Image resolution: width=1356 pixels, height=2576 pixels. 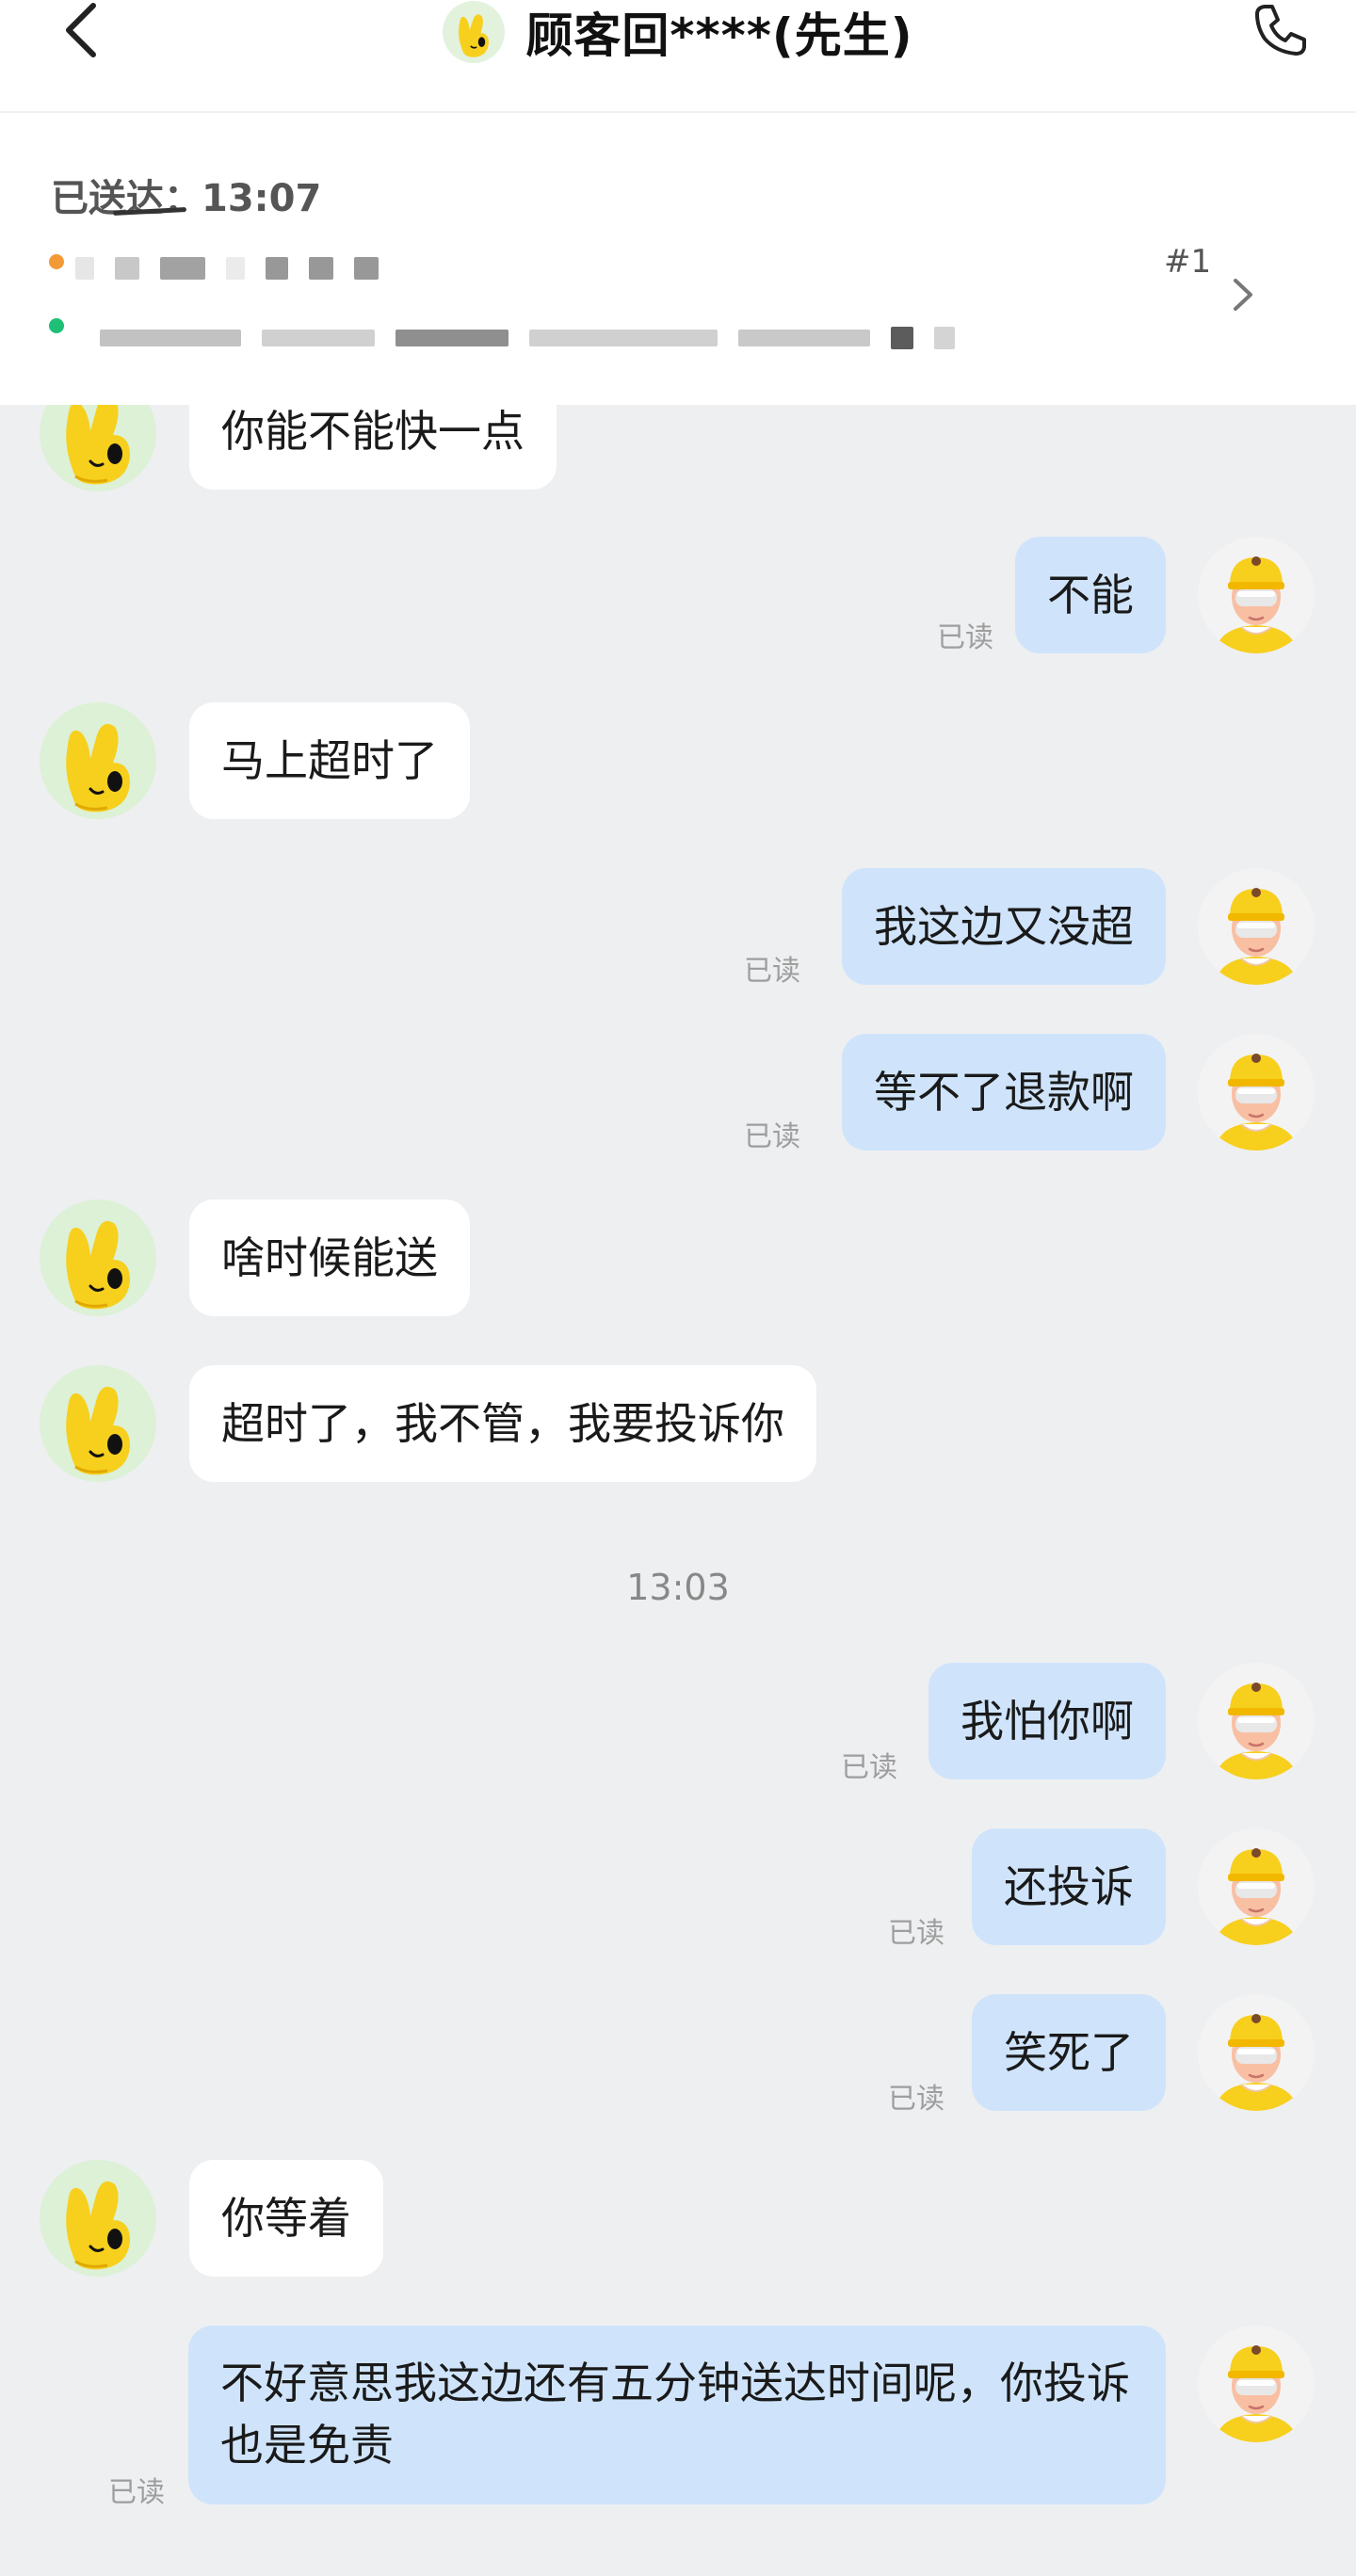 I want to click on message-bubble-rider: 不能, so click(x=1090, y=595).